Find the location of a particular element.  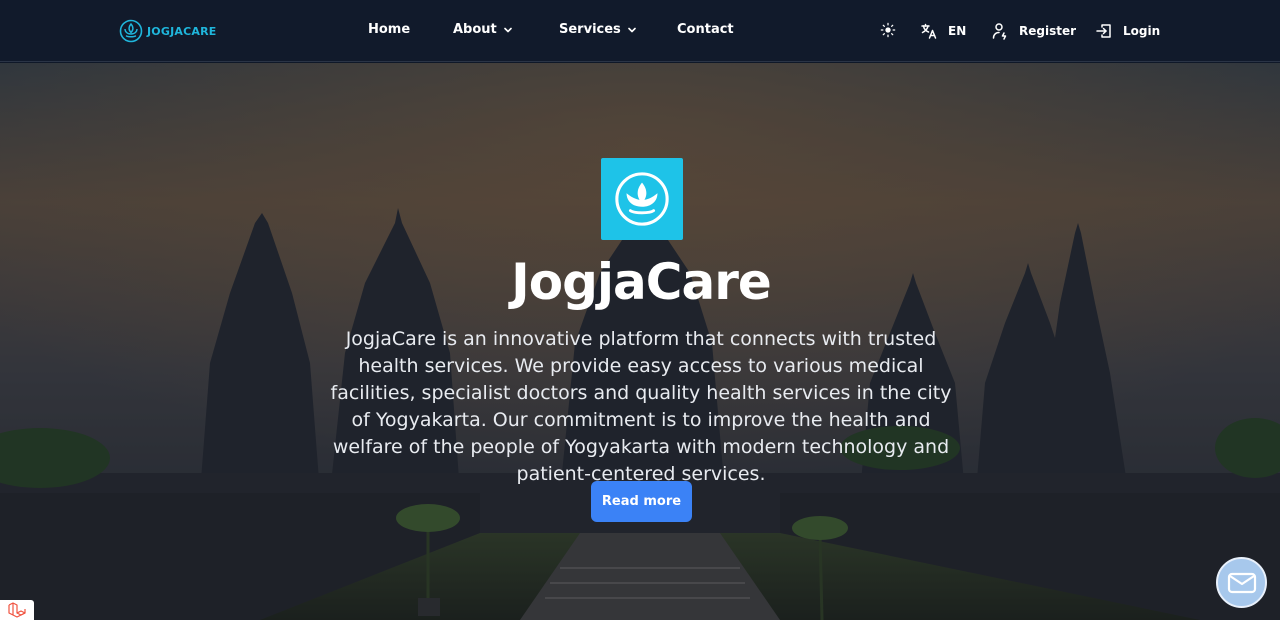

theme-toggle-button is located at coordinates (888, 30).